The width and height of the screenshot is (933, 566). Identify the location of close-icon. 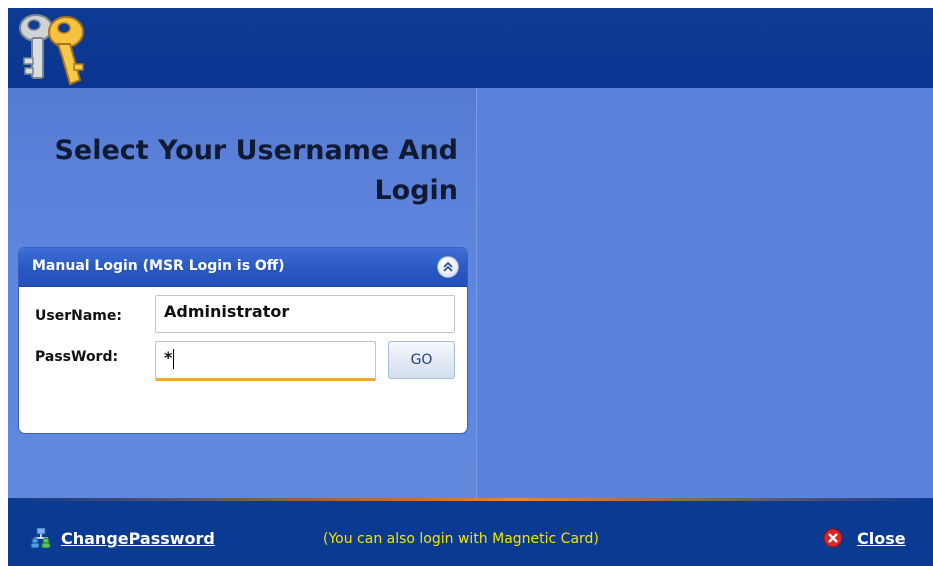
(833, 540).